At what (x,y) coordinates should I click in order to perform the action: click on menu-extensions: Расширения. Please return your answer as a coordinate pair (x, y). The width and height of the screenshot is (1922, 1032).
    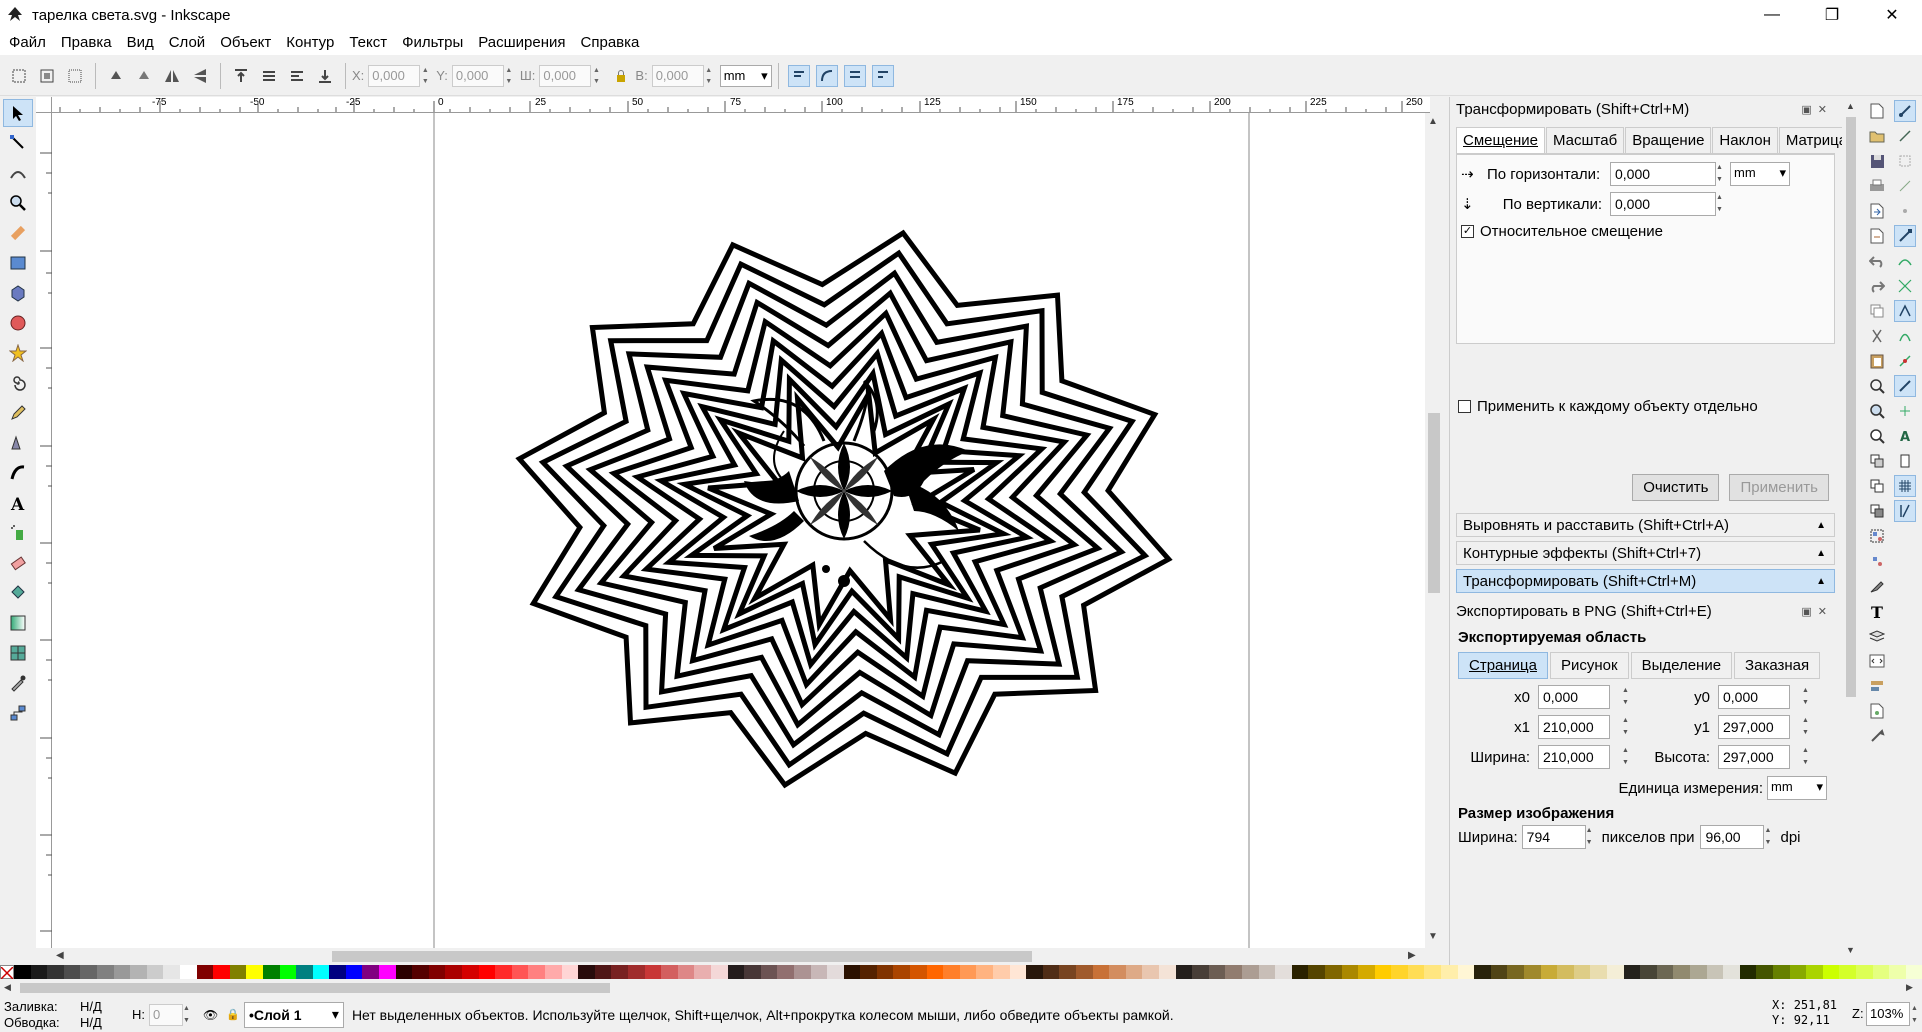
    Looking at the image, I should click on (520, 42).